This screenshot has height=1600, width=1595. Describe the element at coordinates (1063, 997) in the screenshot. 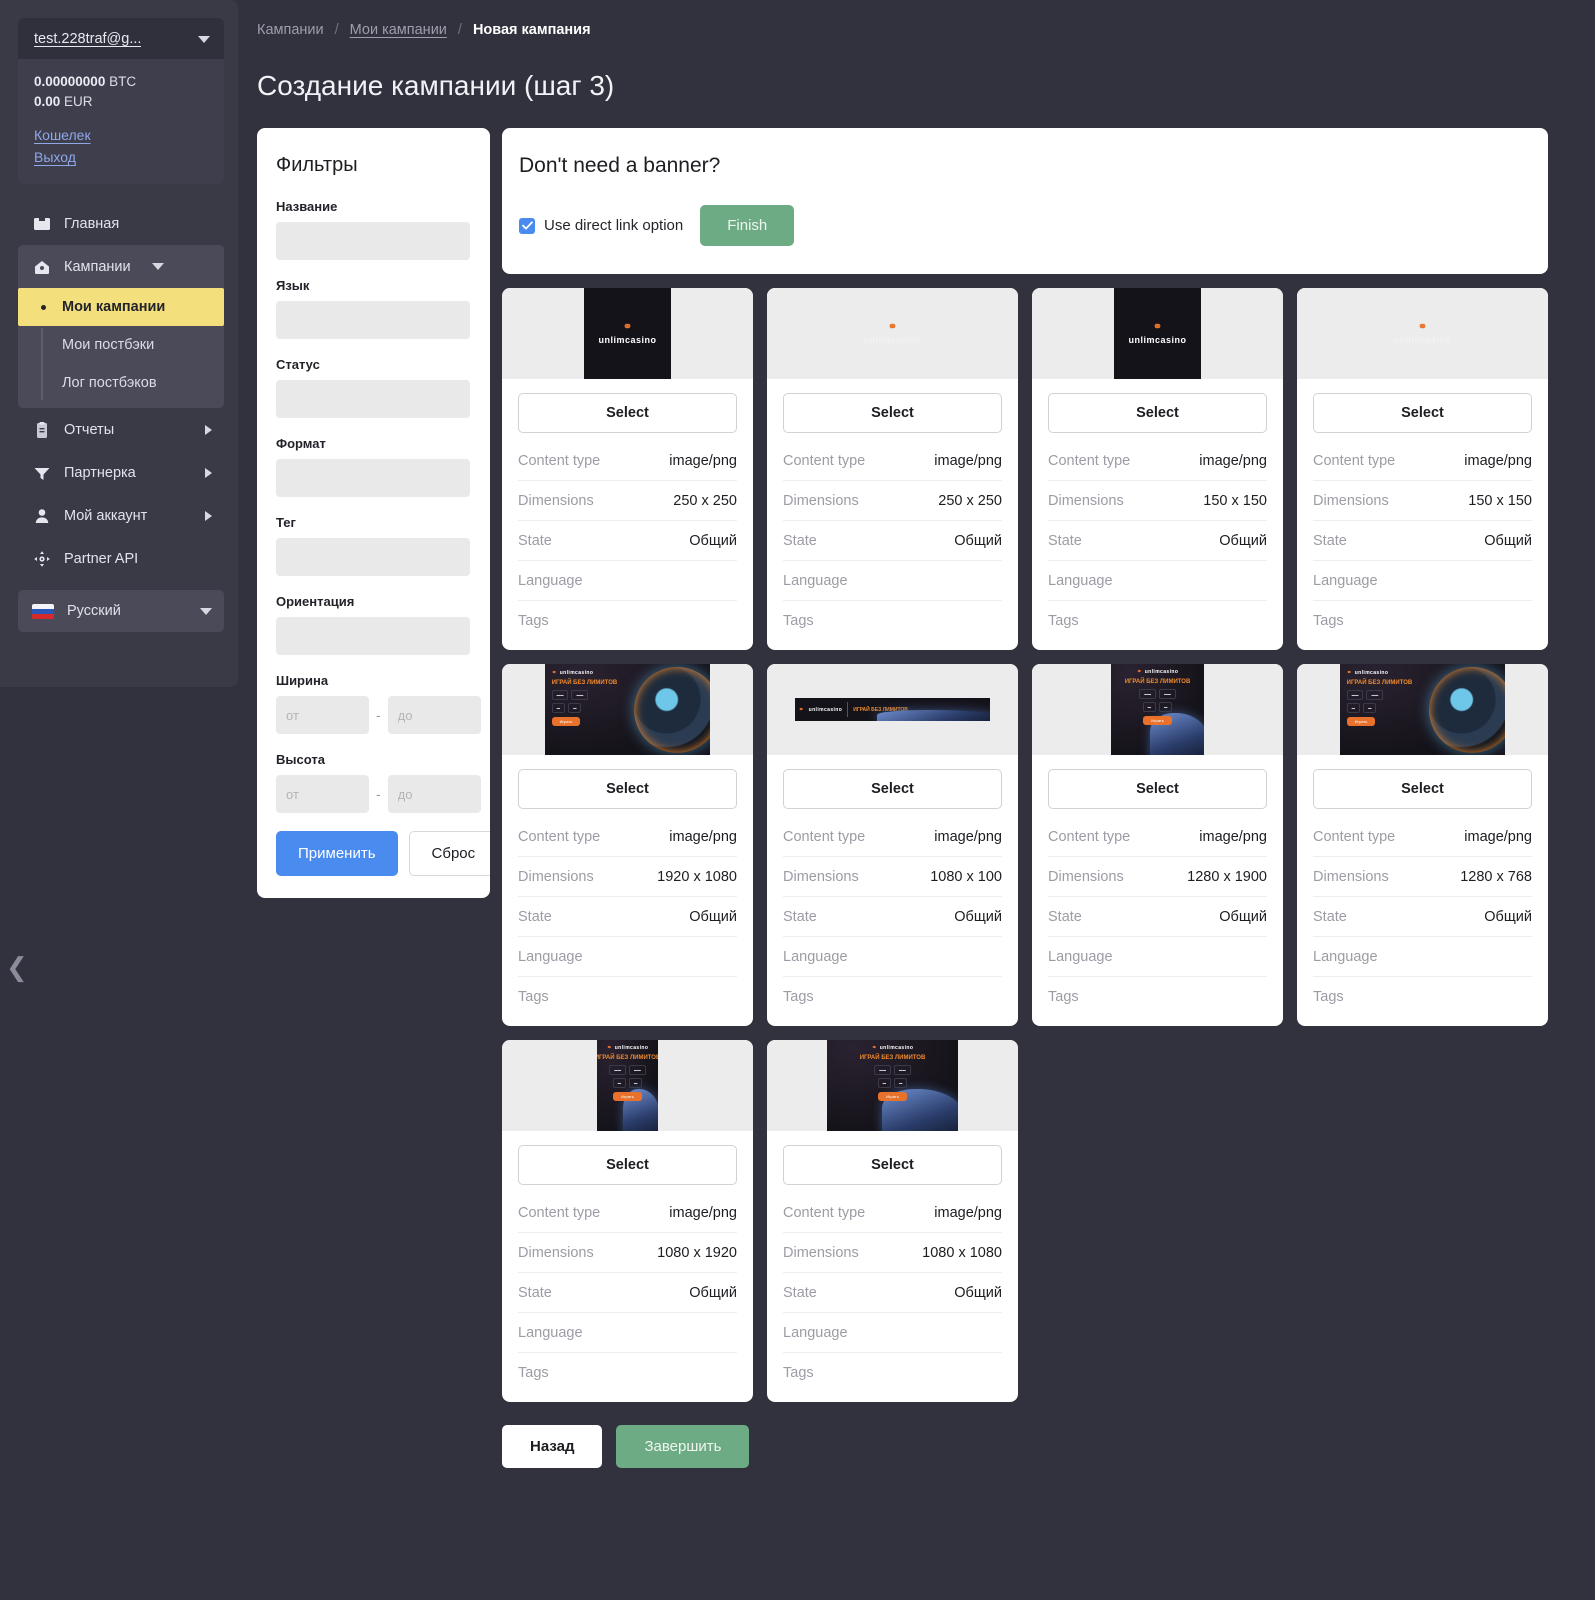

I see `prop-key: Tags` at that location.